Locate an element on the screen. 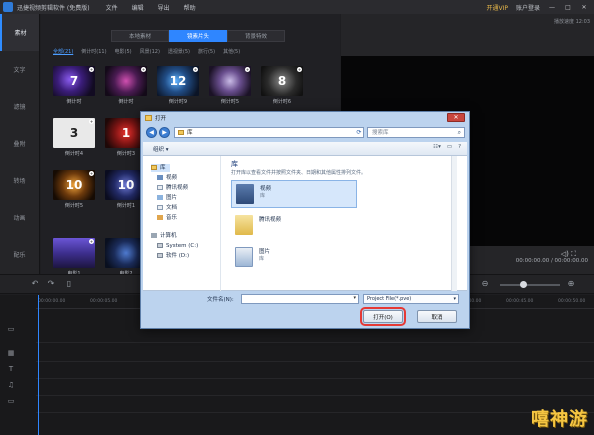 The height and width of the screenshot is (435, 594). menu-export: 导出 is located at coordinates (164, 7).